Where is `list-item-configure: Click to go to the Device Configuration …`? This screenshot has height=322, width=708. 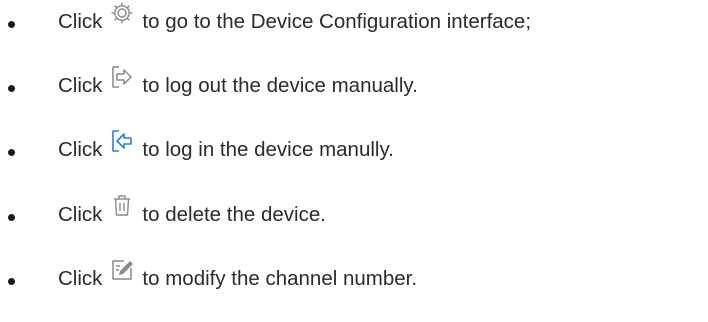
list-item-configure: Click to go to the Device Configuration … is located at coordinates (354, 22).